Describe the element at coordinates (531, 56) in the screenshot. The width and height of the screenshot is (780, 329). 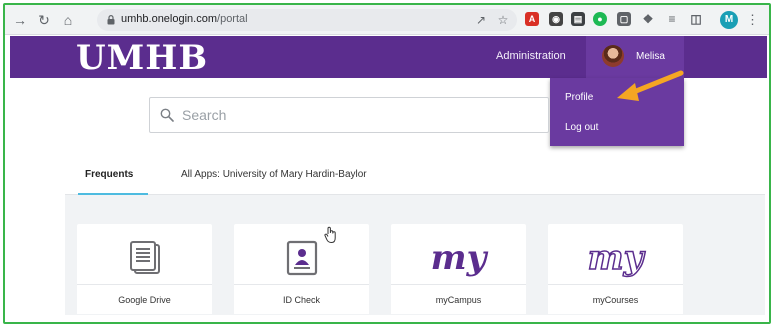
I see `administration-link: Administration` at that location.